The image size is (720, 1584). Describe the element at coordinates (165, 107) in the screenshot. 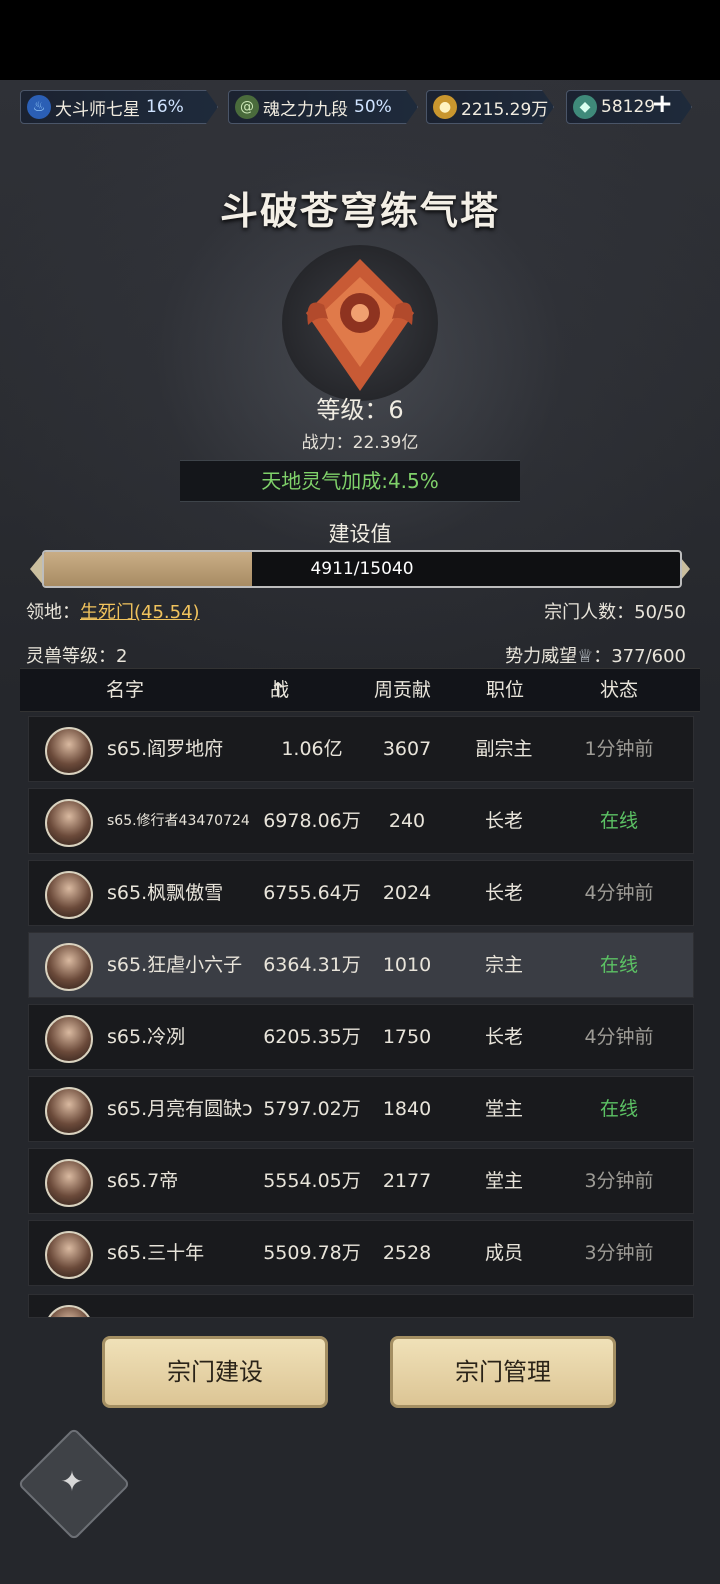

I see `cultivation-rank-percent: 16%` at that location.